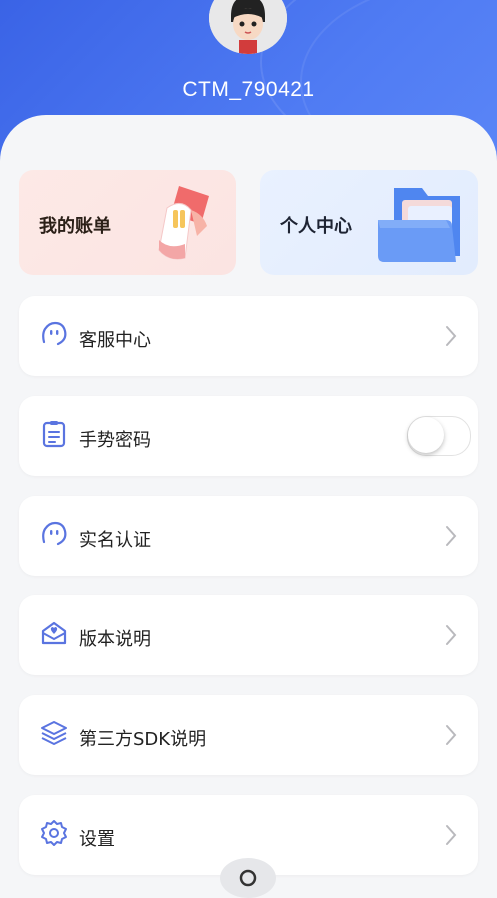  I want to click on gear-icon, so click(54, 833).